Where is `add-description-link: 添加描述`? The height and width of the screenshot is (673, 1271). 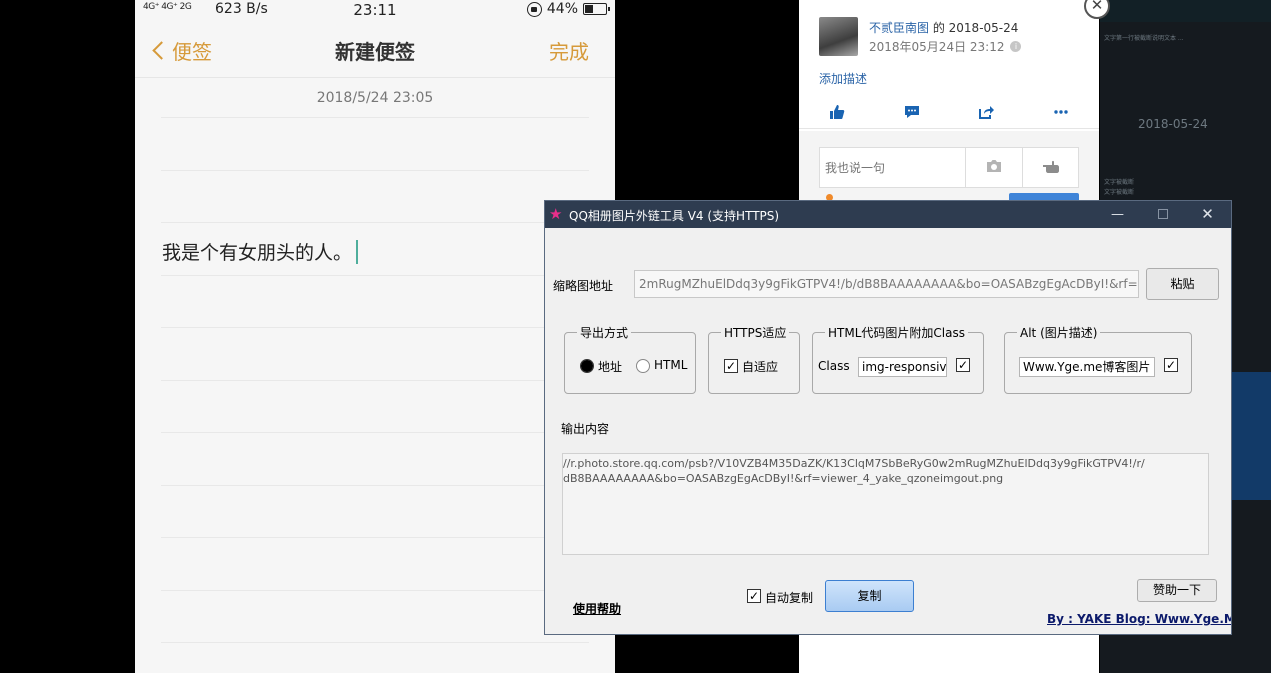
add-description-link: 添加描述 is located at coordinates (843, 78).